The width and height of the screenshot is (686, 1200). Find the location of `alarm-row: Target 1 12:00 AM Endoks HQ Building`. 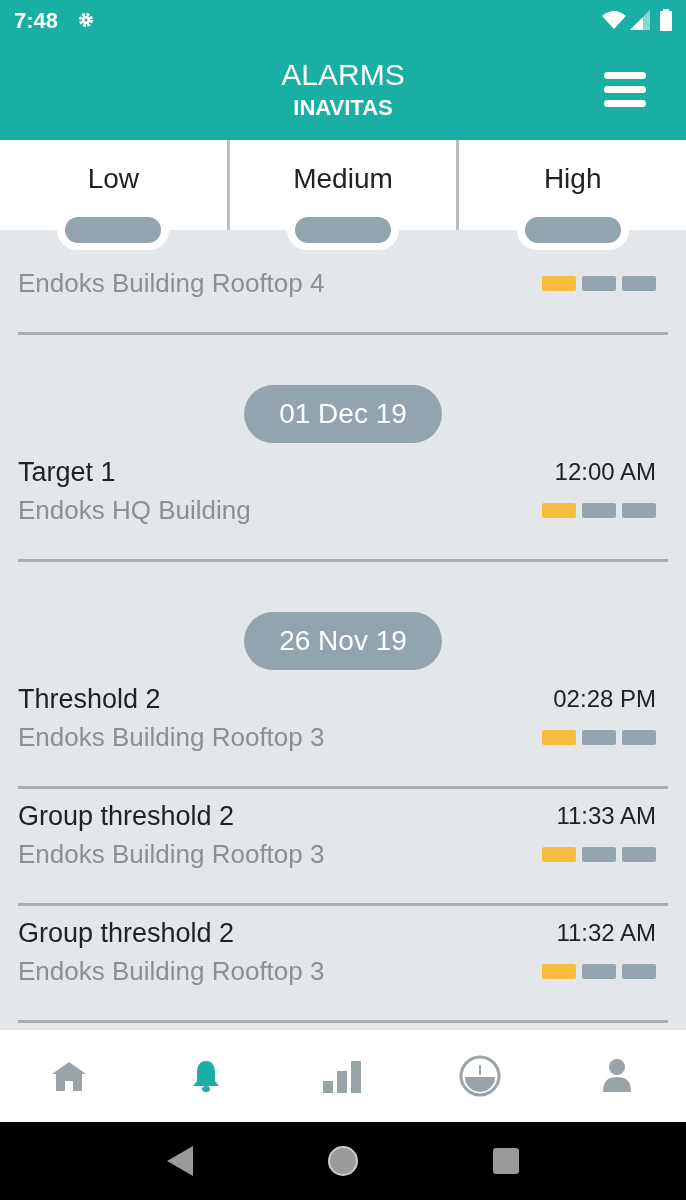

alarm-row: Target 1 12:00 AM Endoks HQ Building is located at coordinates (343, 503).